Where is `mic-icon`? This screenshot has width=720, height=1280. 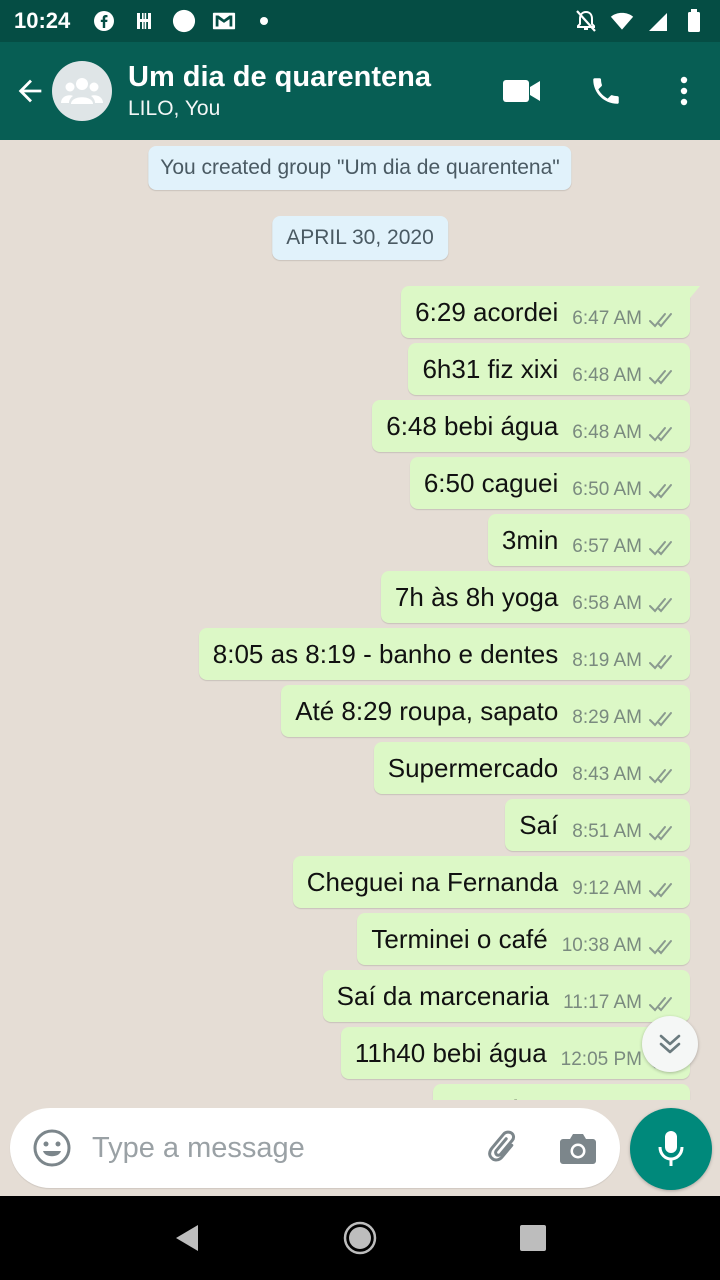 mic-icon is located at coordinates (671, 1148).